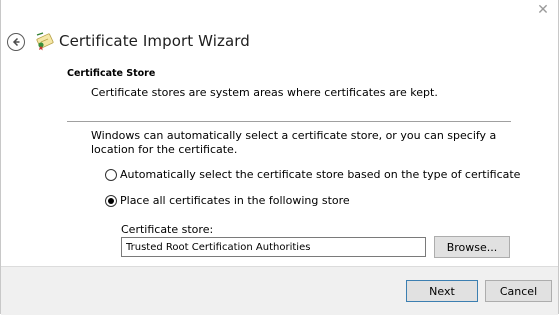 The height and width of the screenshot is (315, 559). Describe the element at coordinates (518, 291) in the screenshot. I see `cancel-button: Cancel` at that location.